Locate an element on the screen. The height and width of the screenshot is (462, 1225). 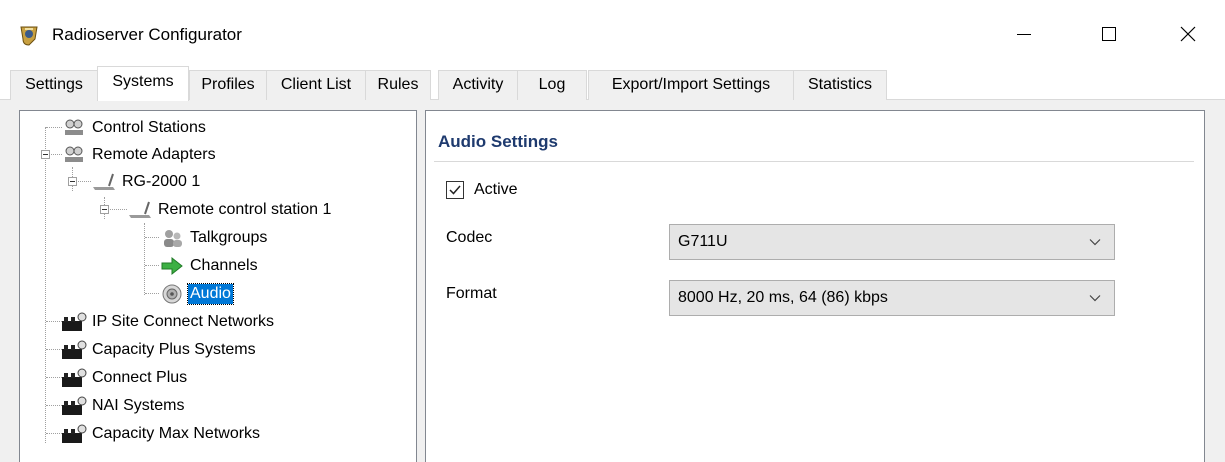
tree-item-remote-control-station-1: Remote control station 1 is located at coordinates (229, 210).